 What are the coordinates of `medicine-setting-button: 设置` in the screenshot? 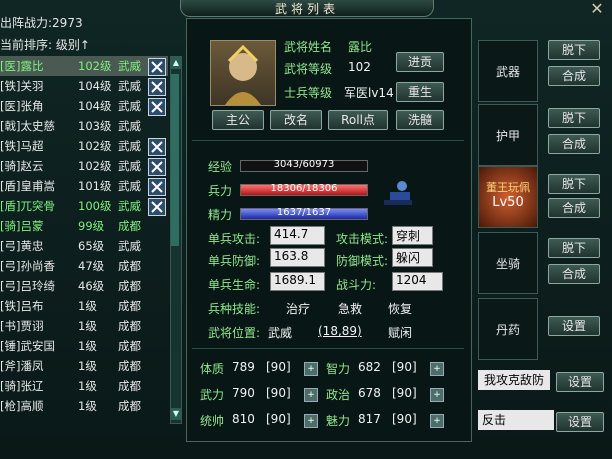 It's located at (574, 326).